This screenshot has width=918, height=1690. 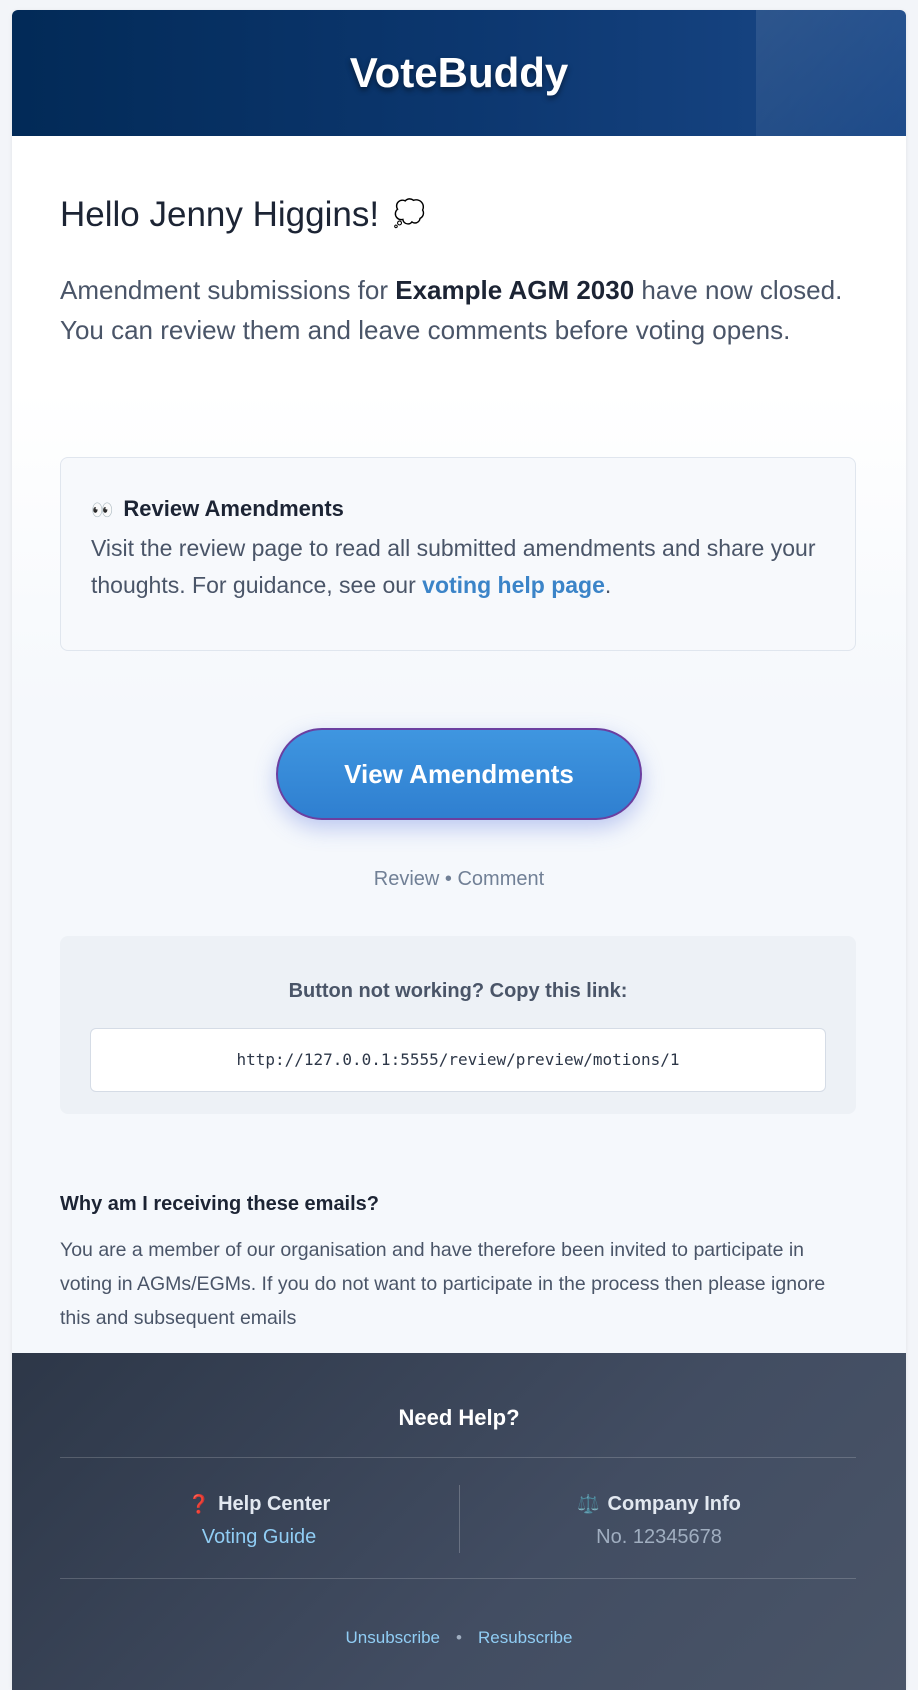 I want to click on review-box-title: 👀 Review Amendments, so click(x=217, y=509).